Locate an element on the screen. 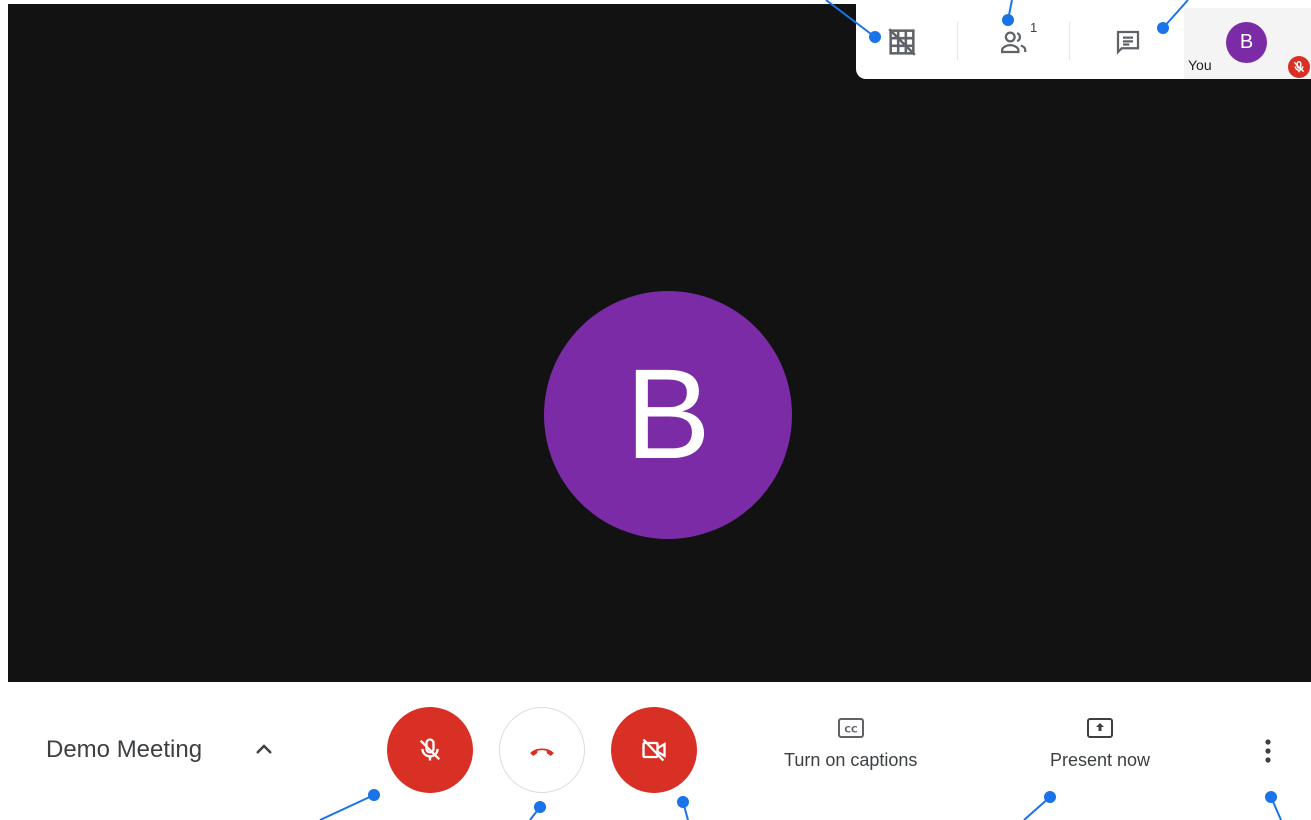 The image size is (1311, 820). more-options-button is located at coordinates (1268, 752).